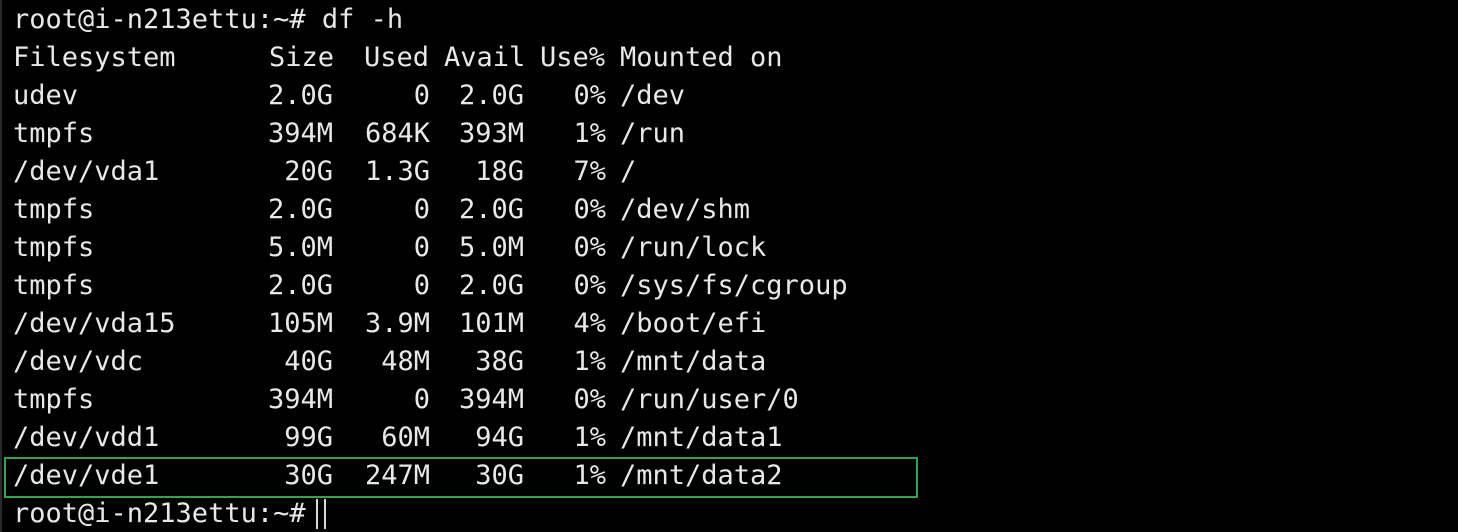  What do you see at coordinates (300, 323) in the screenshot?
I see `row-size: 105M` at bounding box center [300, 323].